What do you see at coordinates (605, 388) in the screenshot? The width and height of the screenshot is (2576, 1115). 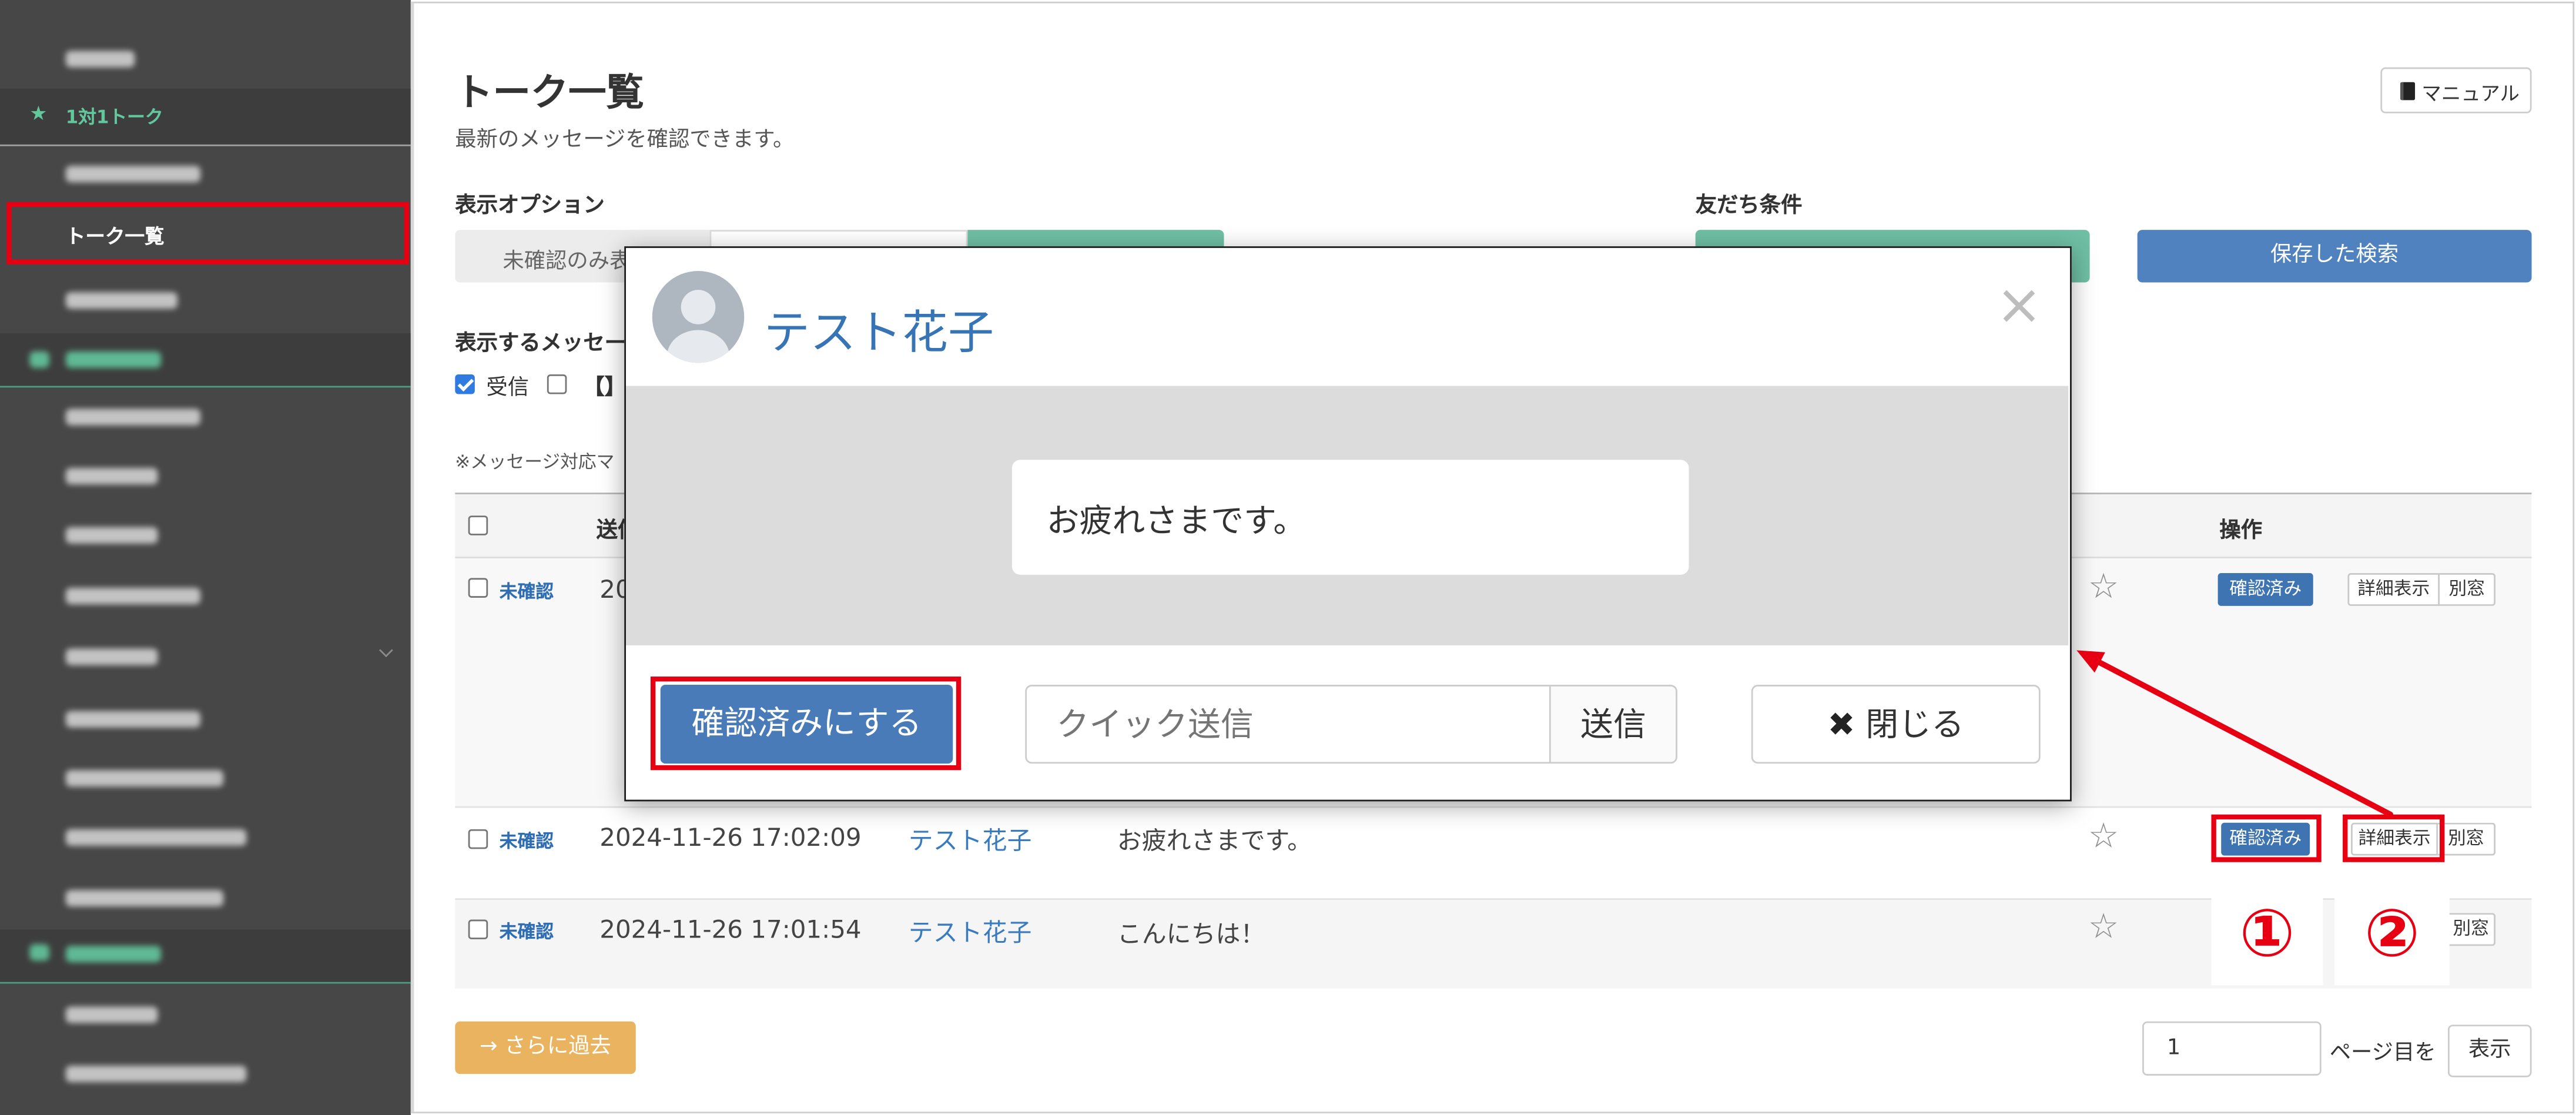 I see `other-label: 【】` at bounding box center [605, 388].